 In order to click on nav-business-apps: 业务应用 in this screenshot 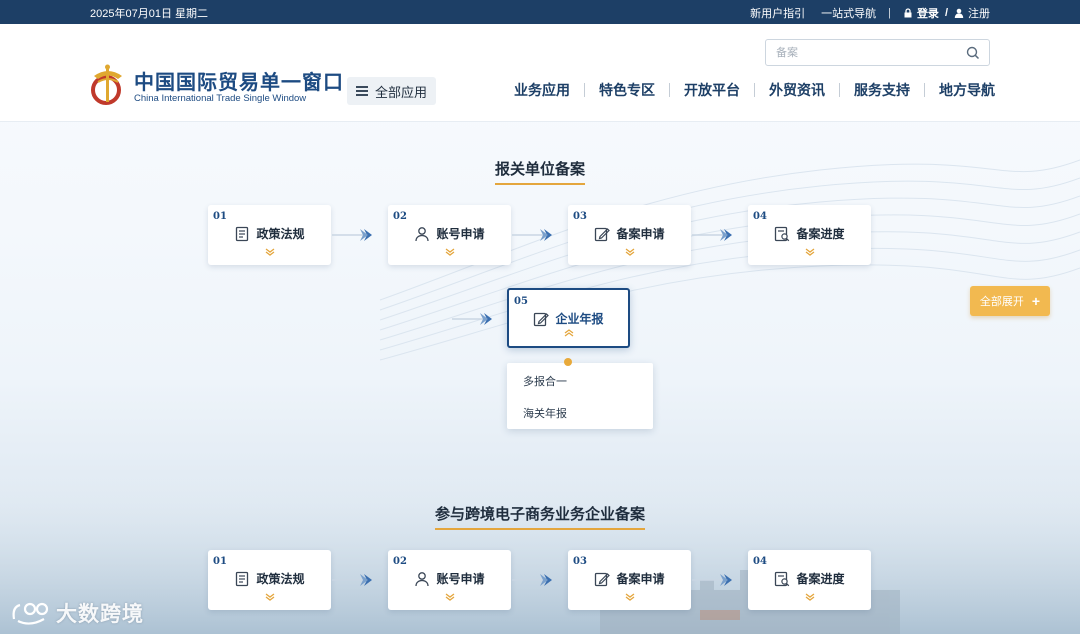, I will do `click(542, 90)`.